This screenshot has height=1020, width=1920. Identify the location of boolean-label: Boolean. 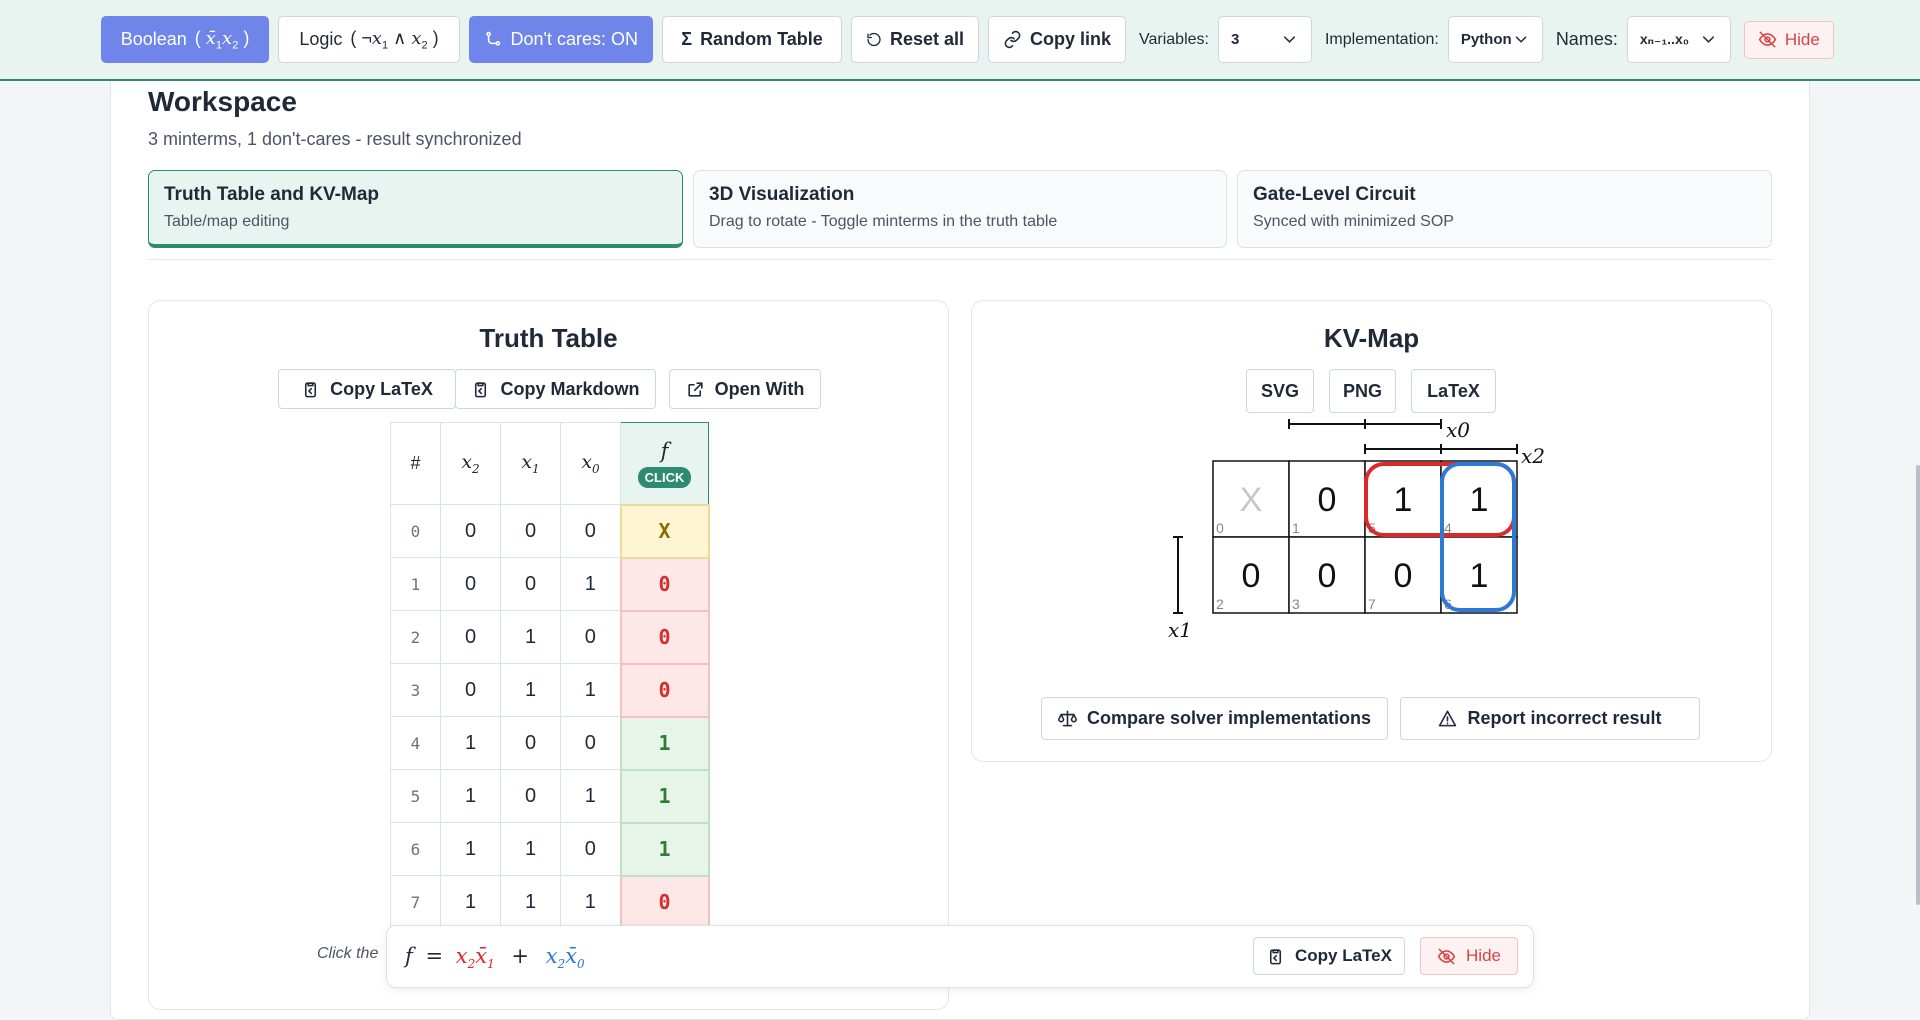
(153, 39).